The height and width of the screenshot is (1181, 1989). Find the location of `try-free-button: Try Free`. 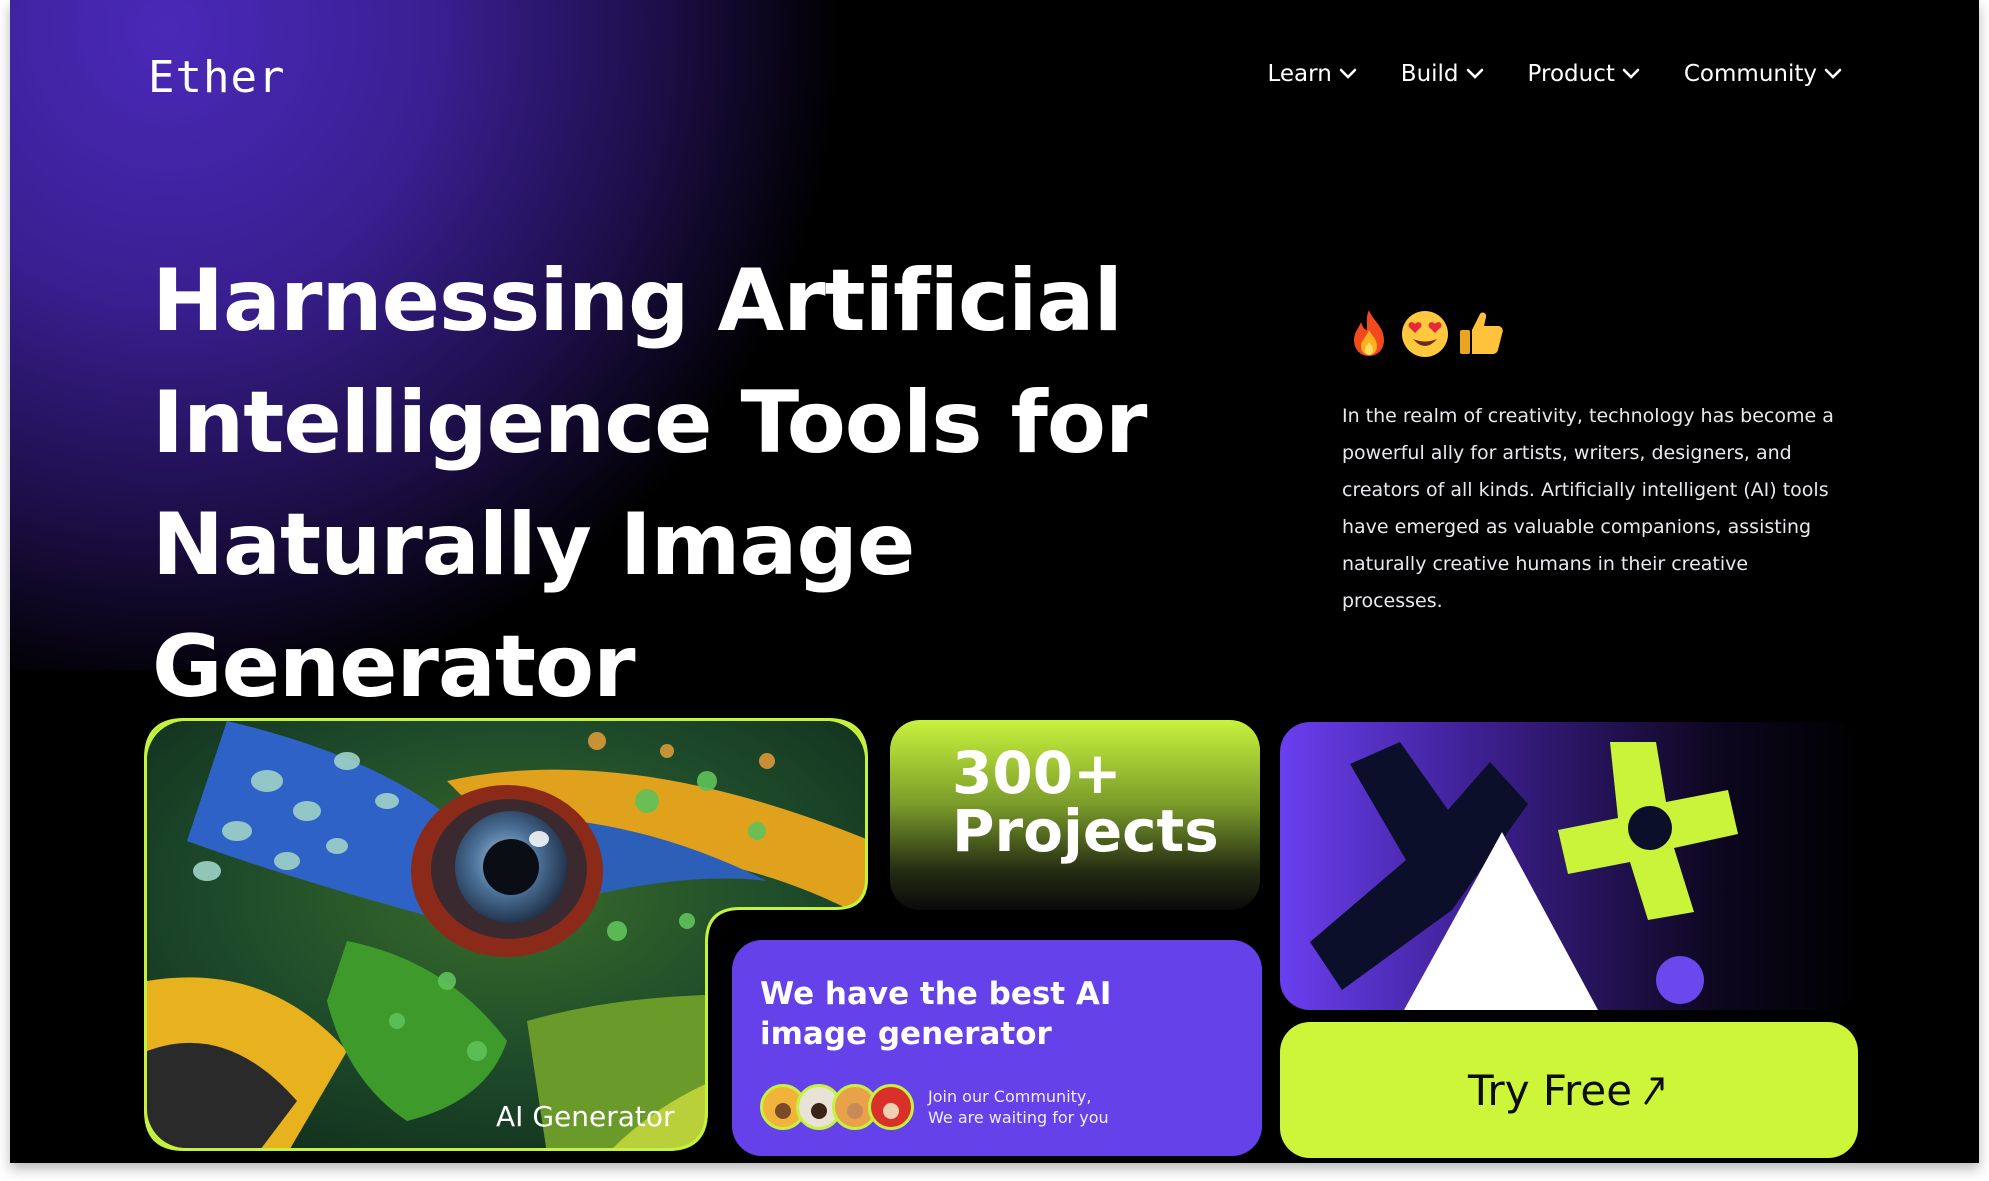

try-free-button: Try Free is located at coordinates (1569, 1090).